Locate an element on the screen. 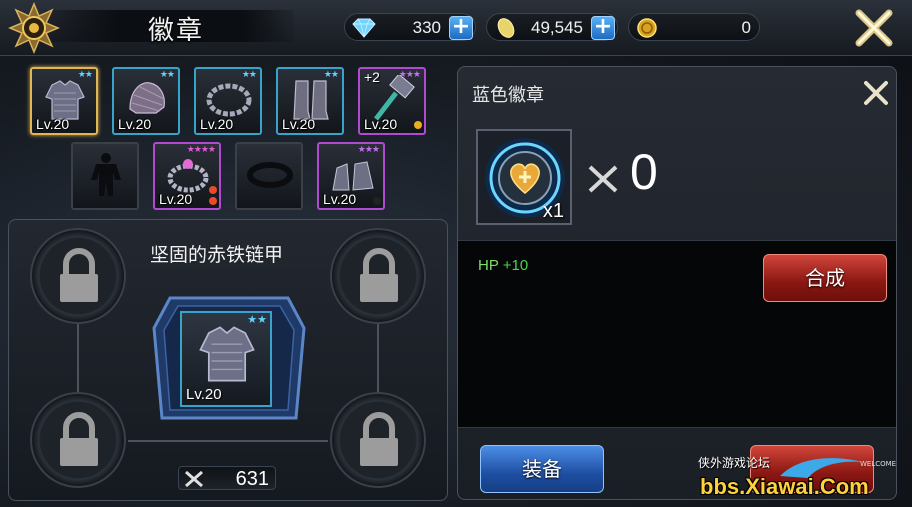  body-silhouette-icon is located at coordinates (106, 174).